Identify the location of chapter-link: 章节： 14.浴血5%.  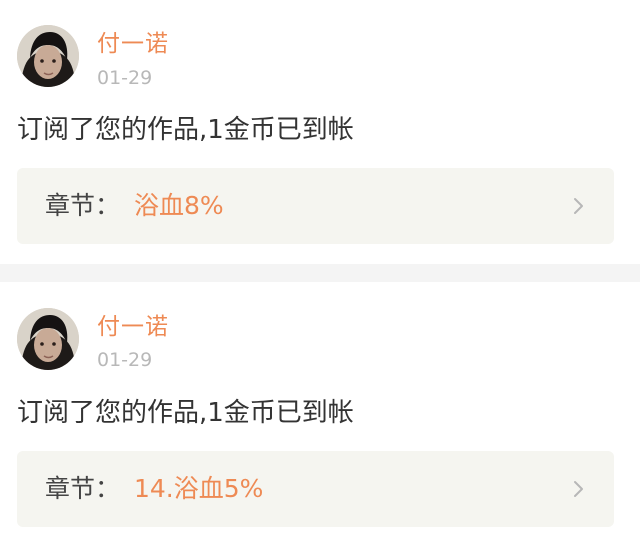
(315, 489).